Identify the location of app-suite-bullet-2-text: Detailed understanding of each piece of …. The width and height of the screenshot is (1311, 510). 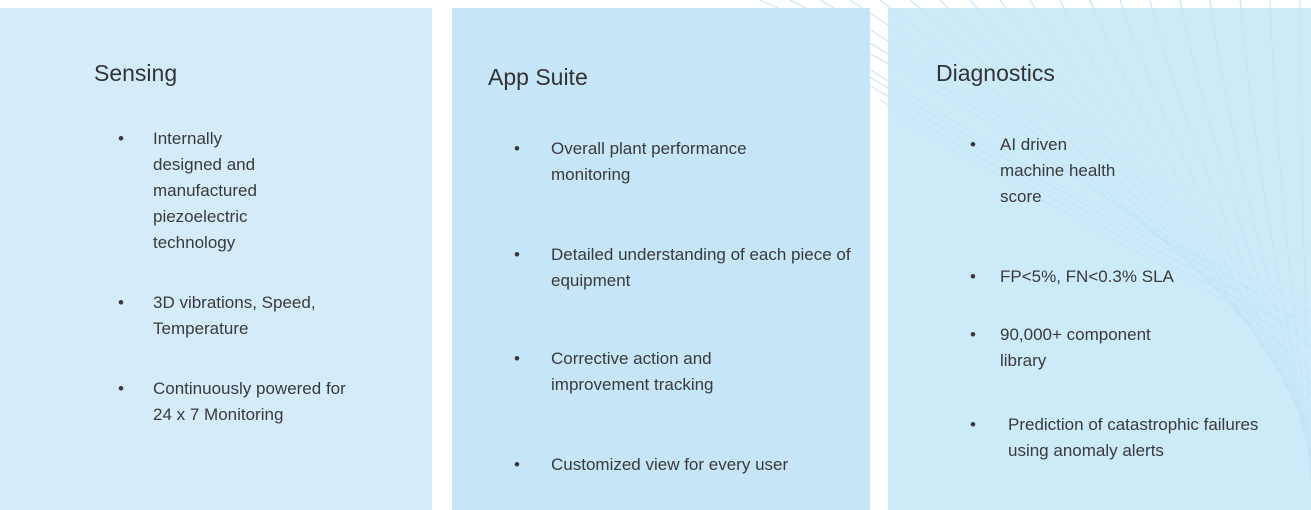
(701, 267).